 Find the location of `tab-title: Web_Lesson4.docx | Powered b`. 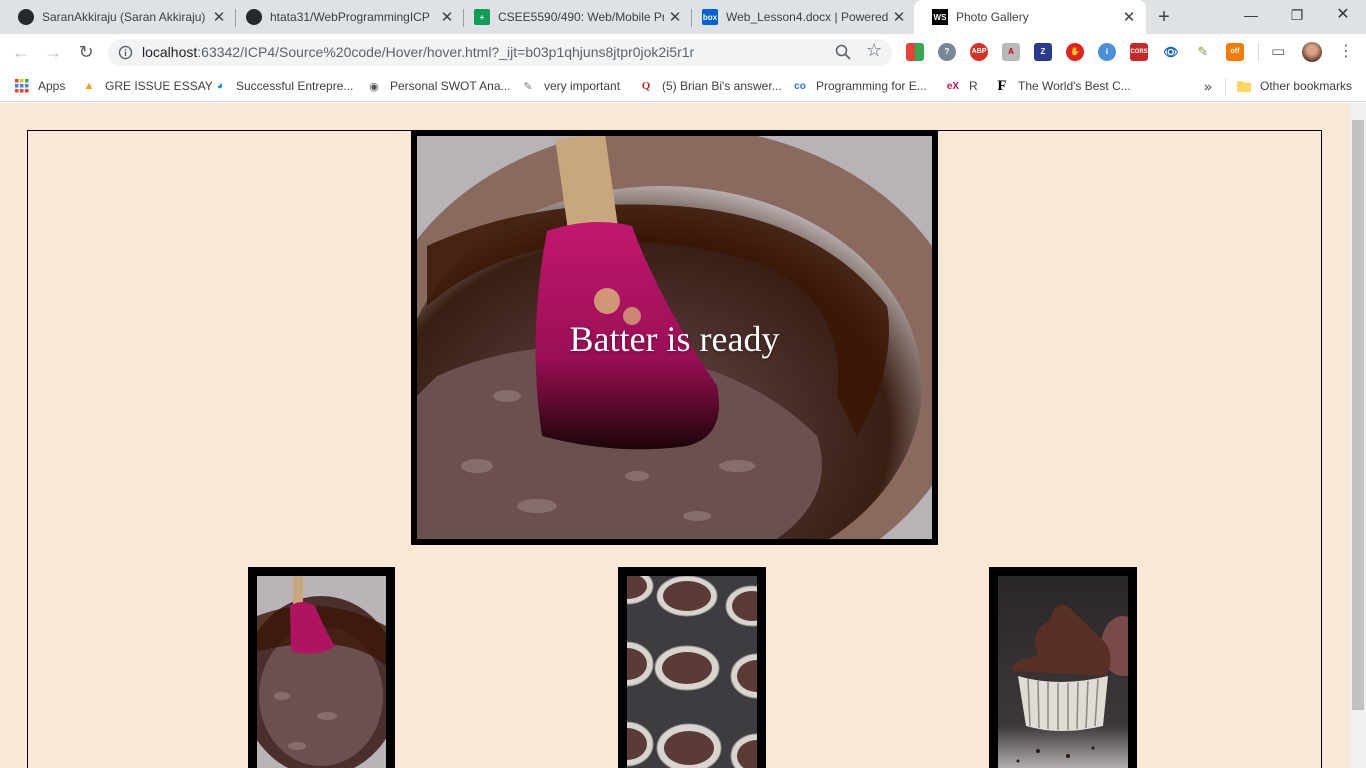

tab-title: Web_Lesson4.docx | Powered b is located at coordinates (807, 17).